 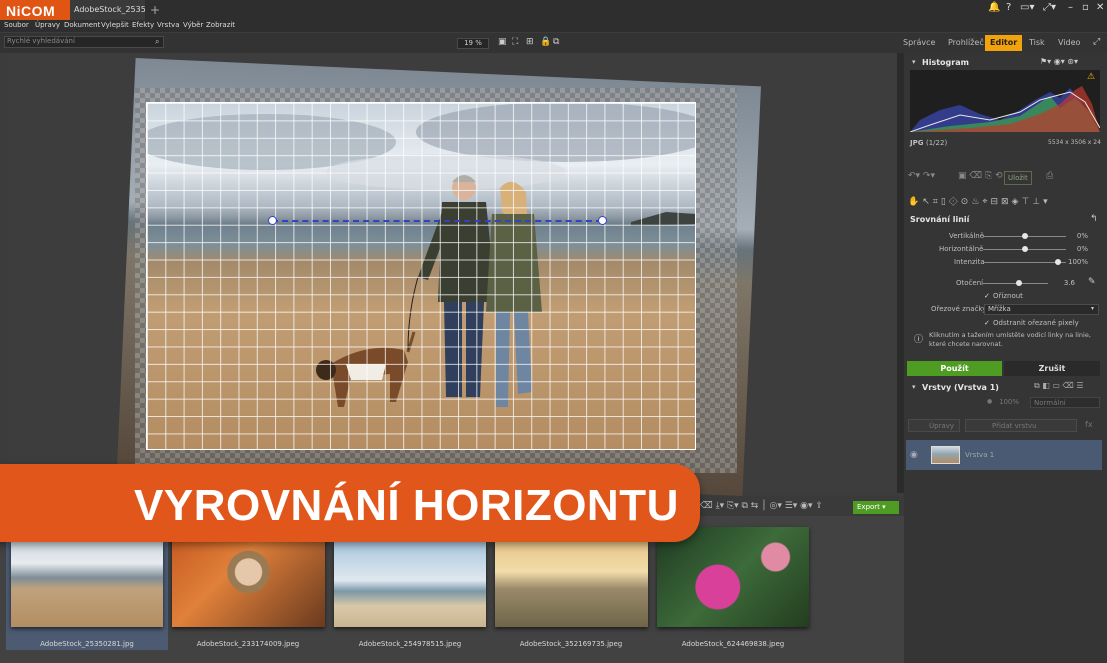 I want to click on menu-effects: Efekty, so click(x=143, y=25).